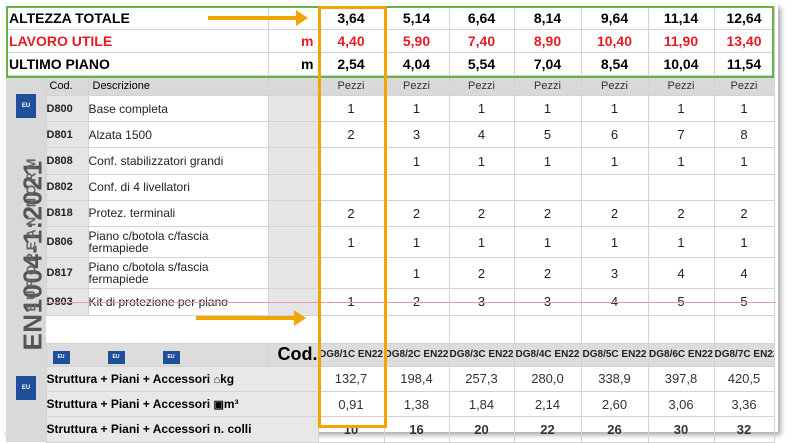 The image size is (800, 443). What do you see at coordinates (614, 64) in the screenshot?
I see `header-value: 8,54` at bounding box center [614, 64].